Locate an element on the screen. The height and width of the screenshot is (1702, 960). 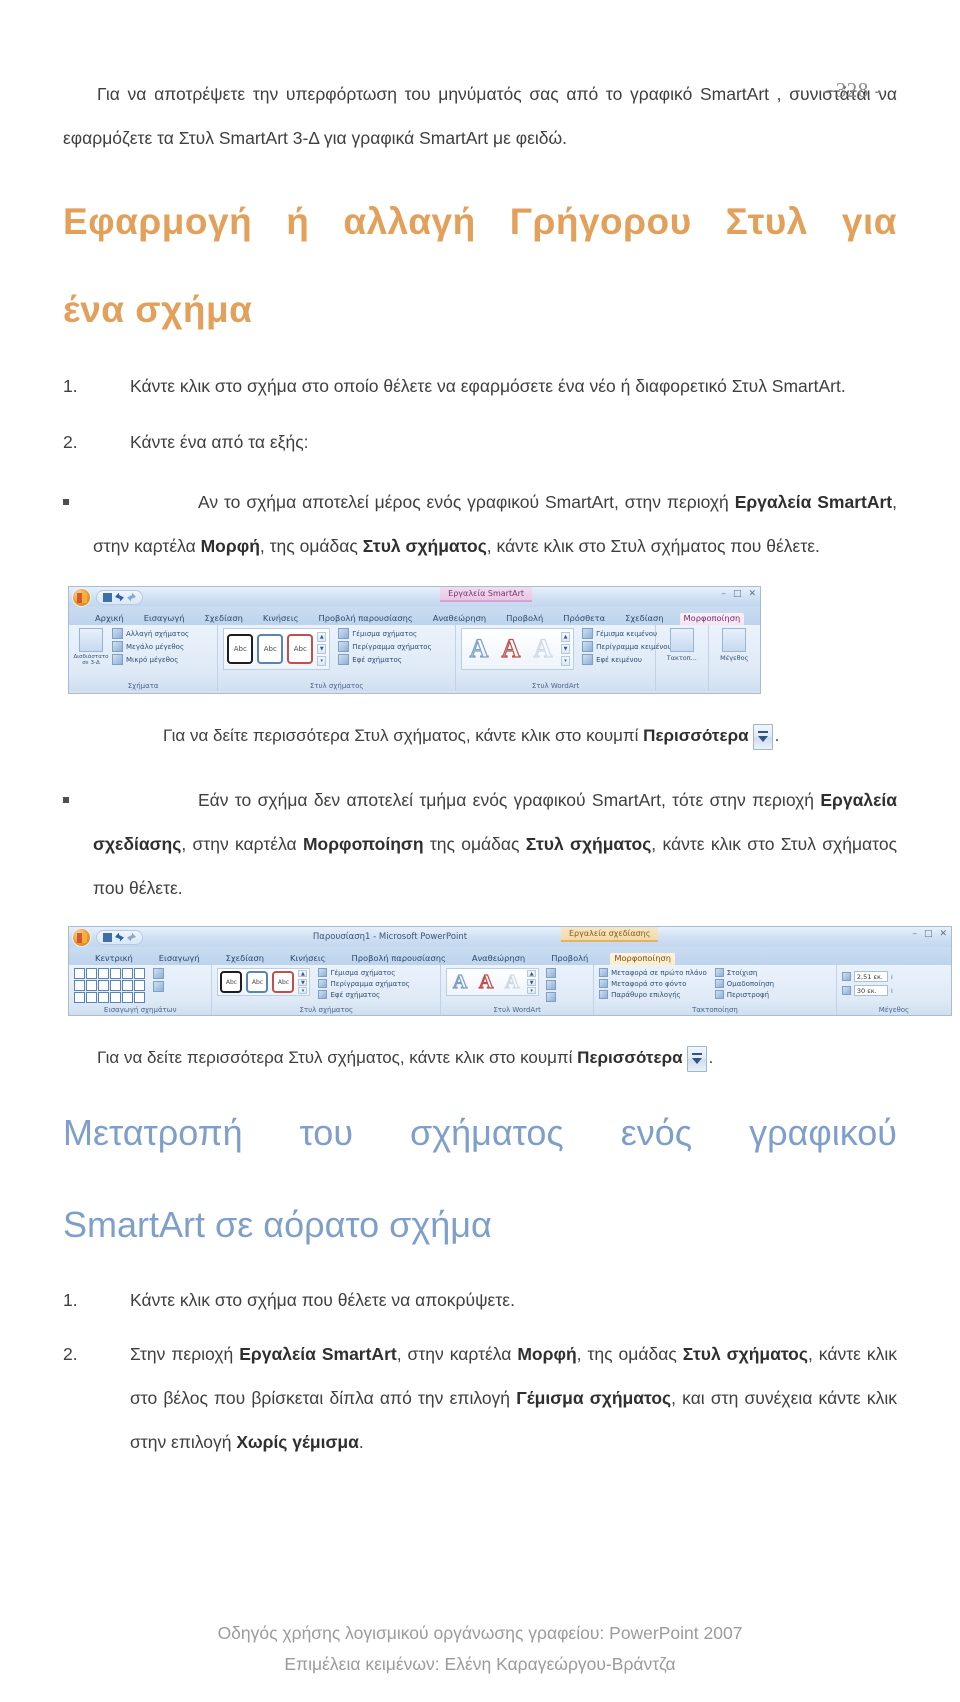
ribbon2-cmd-group: Ομαδοποίηση is located at coordinates (744, 983).